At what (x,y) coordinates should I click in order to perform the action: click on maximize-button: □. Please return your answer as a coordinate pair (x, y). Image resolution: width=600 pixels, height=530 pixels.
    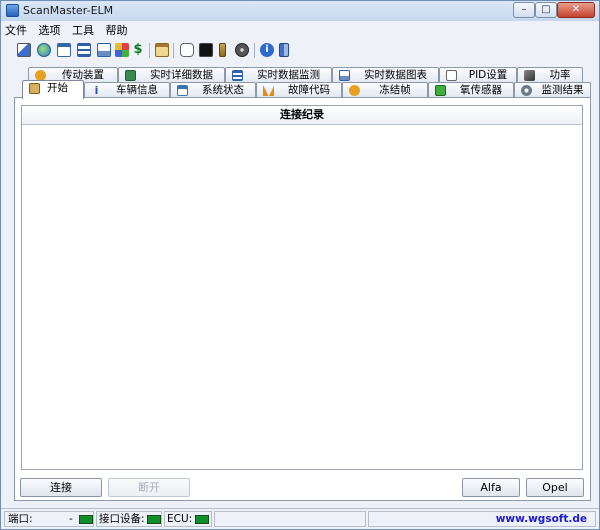
    Looking at the image, I should click on (546, 10).